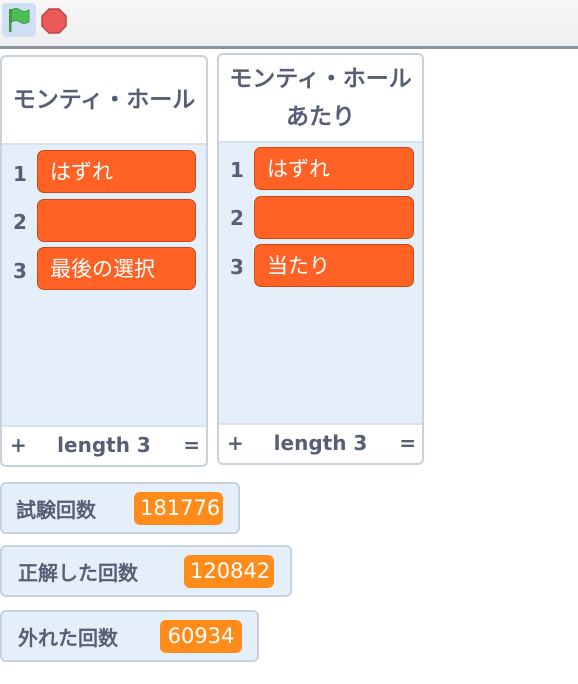 The height and width of the screenshot is (684, 578). What do you see at coordinates (120, 508) in the screenshot?
I see `variable-monitor-trials: 試験回数 181776` at bounding box center [120, 508].